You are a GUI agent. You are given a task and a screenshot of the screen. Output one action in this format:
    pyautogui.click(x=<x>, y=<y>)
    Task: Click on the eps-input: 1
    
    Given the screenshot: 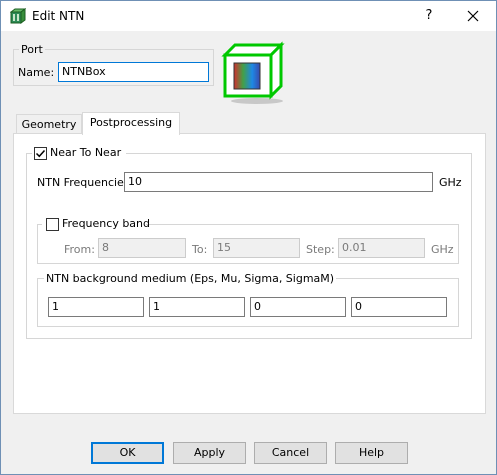 What is the action you would take?
    pyautogui.click(x=96, y=307)
    